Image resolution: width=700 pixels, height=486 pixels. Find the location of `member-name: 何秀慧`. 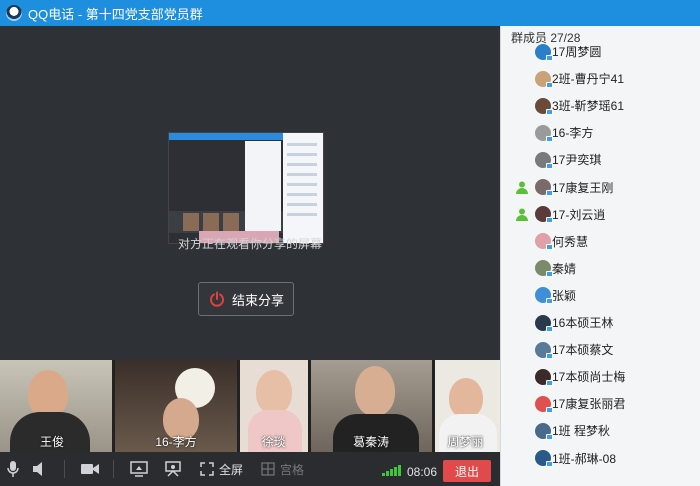

member-name: 何秀慧 is located at coordinates (570, 241).